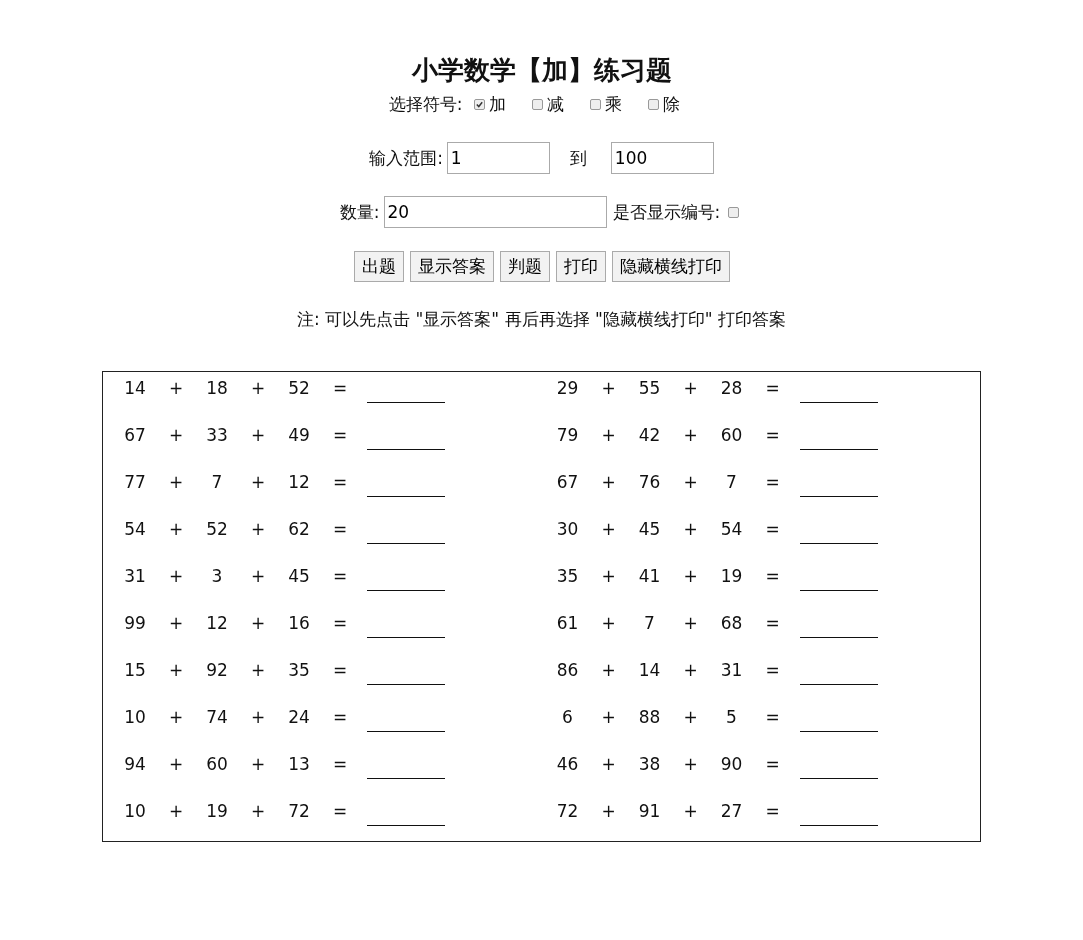 The width and height of the screenshot is (1083, 940). What do you see at coordinates (378, 266) in the screenshot?
I see `button: 出题` at bounding box center [378, 266].